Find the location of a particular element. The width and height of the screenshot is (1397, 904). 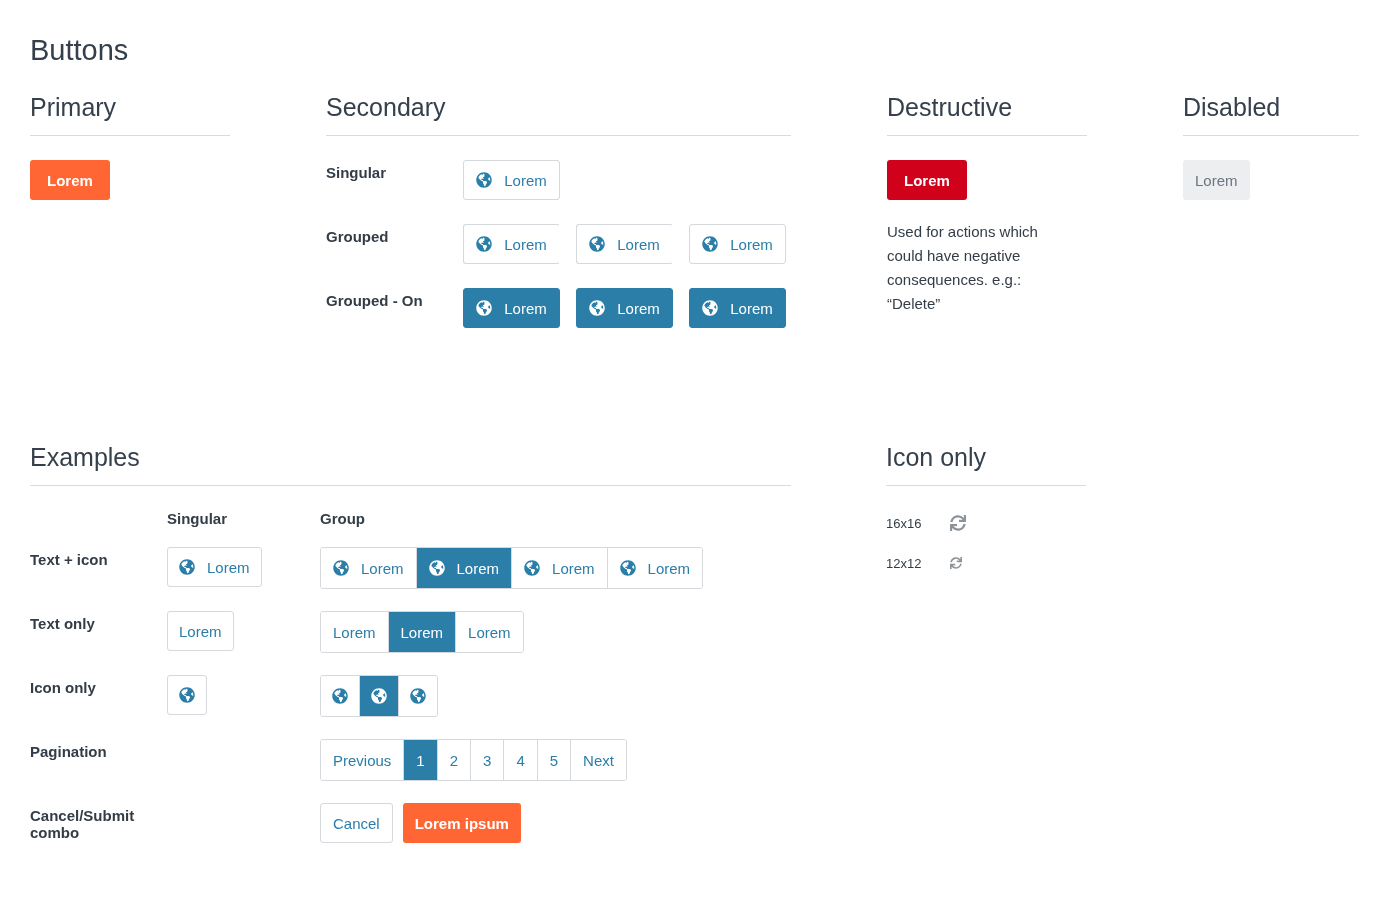

row-label: Pagination is located at coordinates (69, 752).